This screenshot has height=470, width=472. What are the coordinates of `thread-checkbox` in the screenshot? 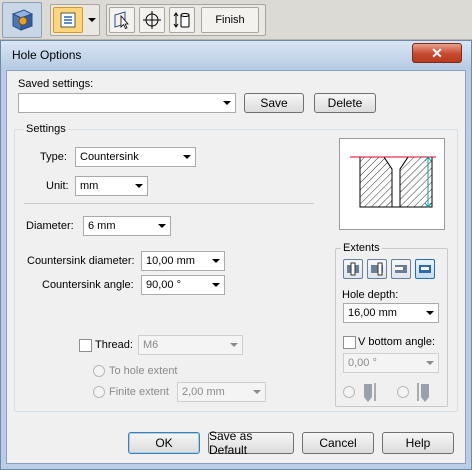 It's located at (85, 345).